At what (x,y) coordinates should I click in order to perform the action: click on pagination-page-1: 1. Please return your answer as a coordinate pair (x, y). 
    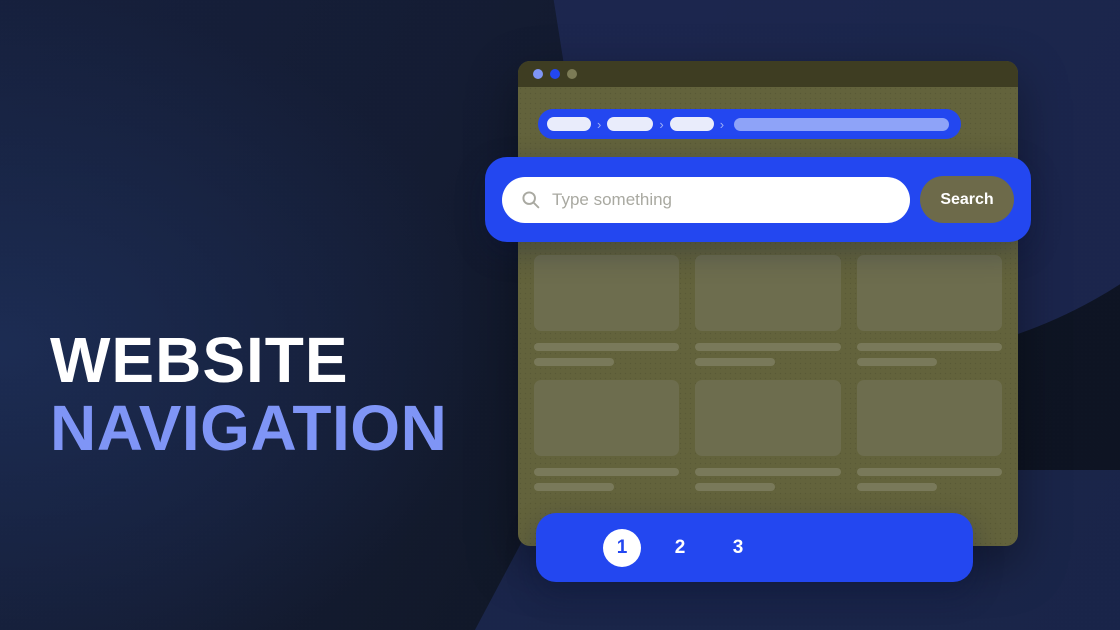
    Looking at the image, I should click on (622, 547).